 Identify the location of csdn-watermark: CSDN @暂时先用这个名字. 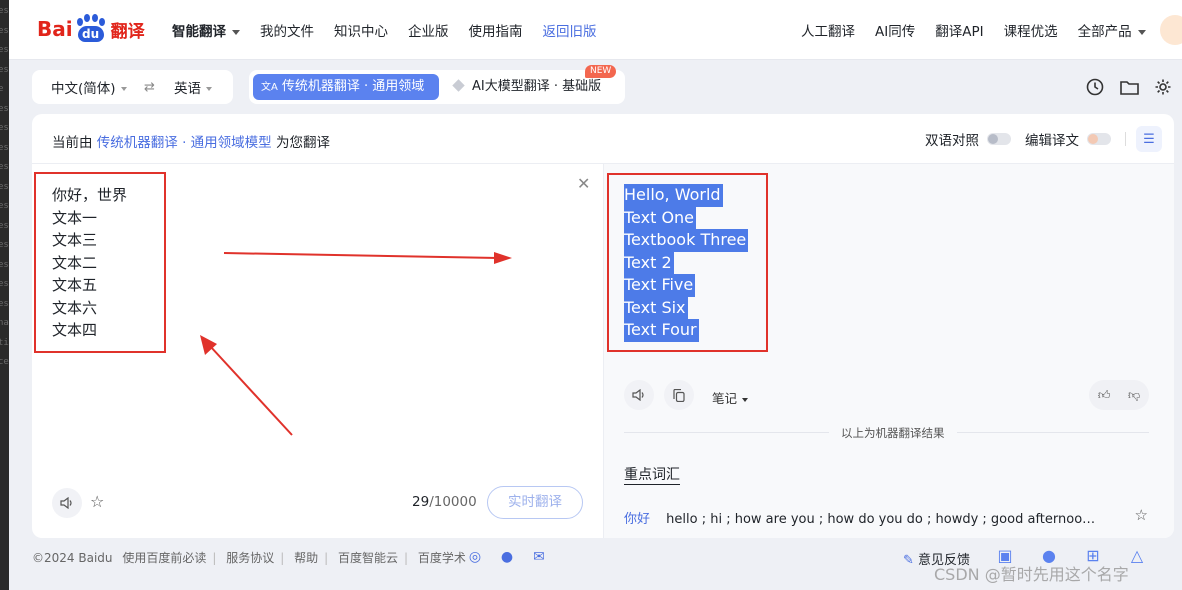
(1031, 574).